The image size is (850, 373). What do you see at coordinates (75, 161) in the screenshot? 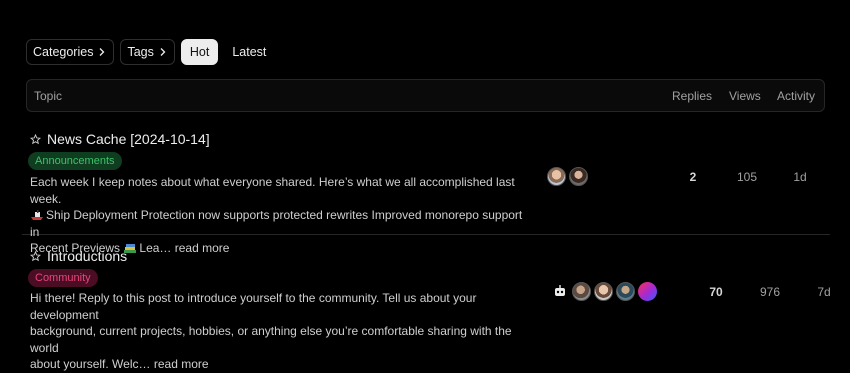
I see `category-badge-announcements: Announcements` at bounding box center [75, 161].